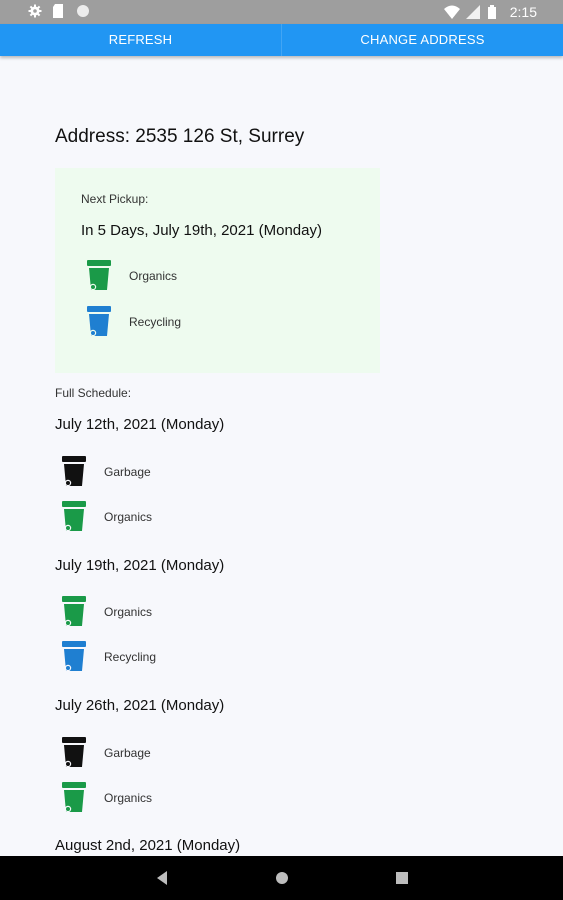  What do you see at coordinates (140, 424) in the screenshot?
I see `schedule-date: July 12th, 2021 (Monday)` at bounding box center [140, 424].